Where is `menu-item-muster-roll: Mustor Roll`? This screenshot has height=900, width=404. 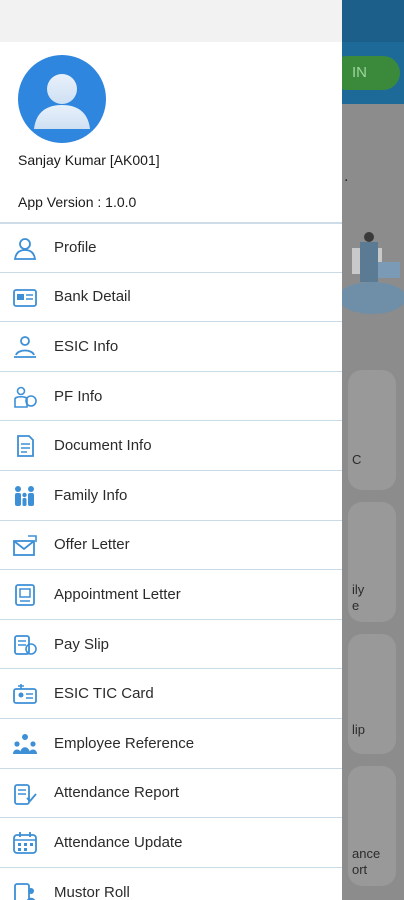 menu-item-muster-roll: Mustor Roll is located at coordinates (171, 883).